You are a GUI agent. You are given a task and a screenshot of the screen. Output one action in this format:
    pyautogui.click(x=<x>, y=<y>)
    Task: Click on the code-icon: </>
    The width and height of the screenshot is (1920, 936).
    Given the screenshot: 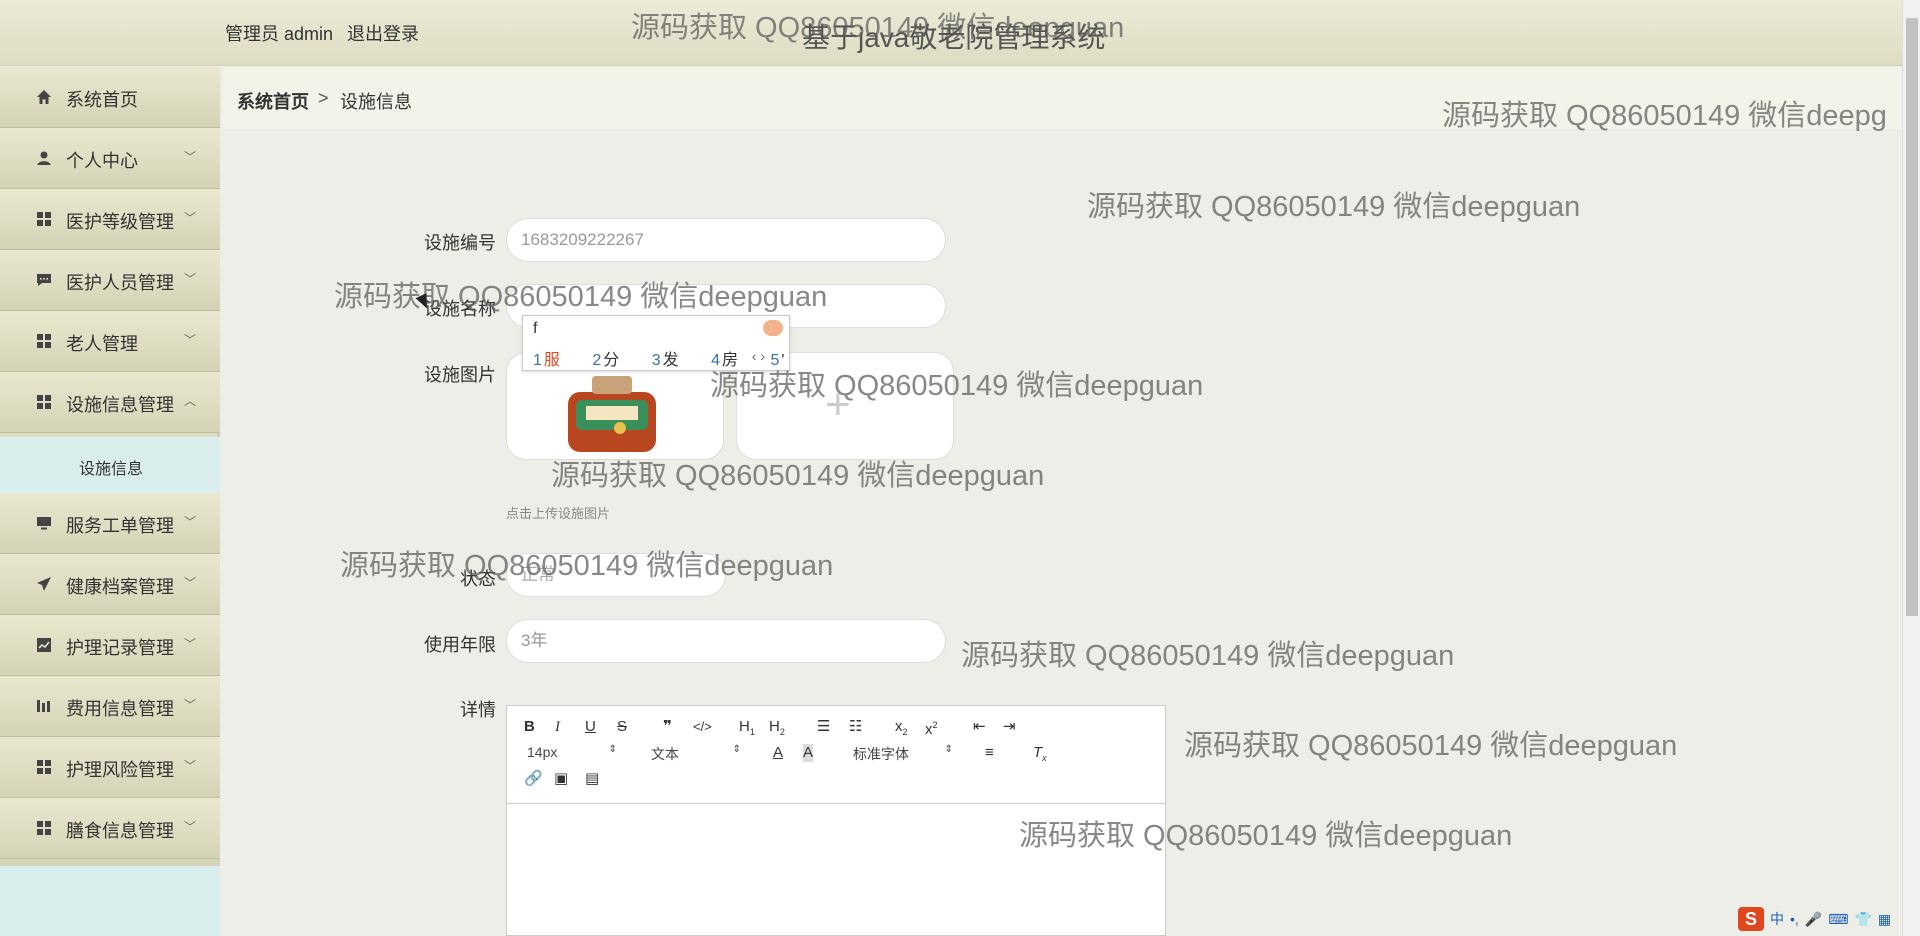 What is the action you would take?
    pyautogui.click(x=702, y=727)
    